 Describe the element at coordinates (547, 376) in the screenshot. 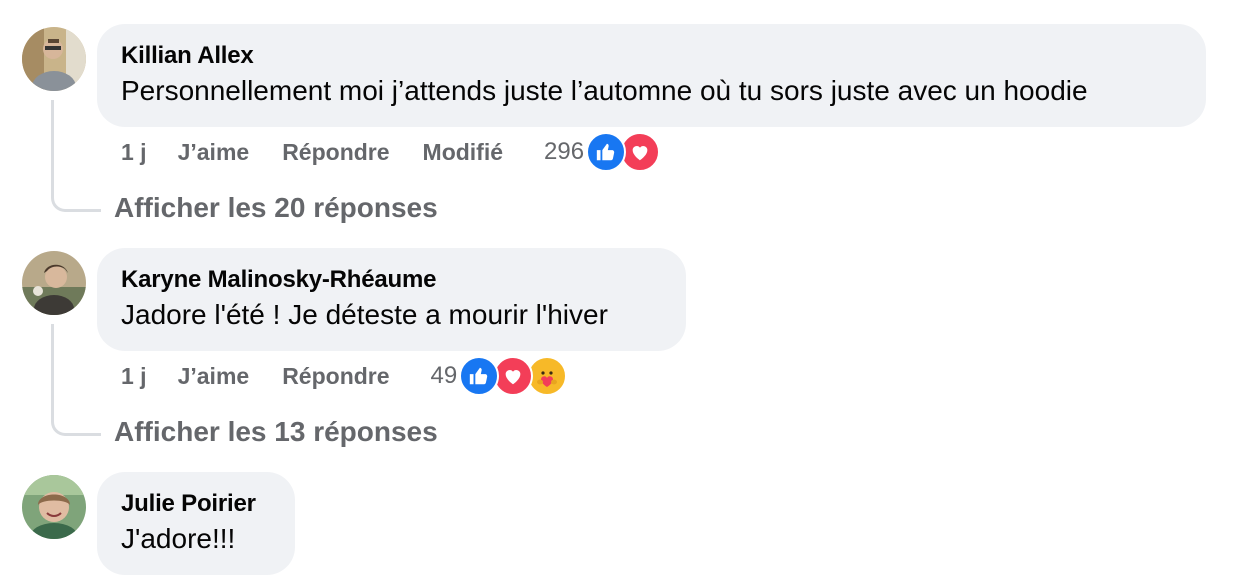

I see `care-icon` at that location.